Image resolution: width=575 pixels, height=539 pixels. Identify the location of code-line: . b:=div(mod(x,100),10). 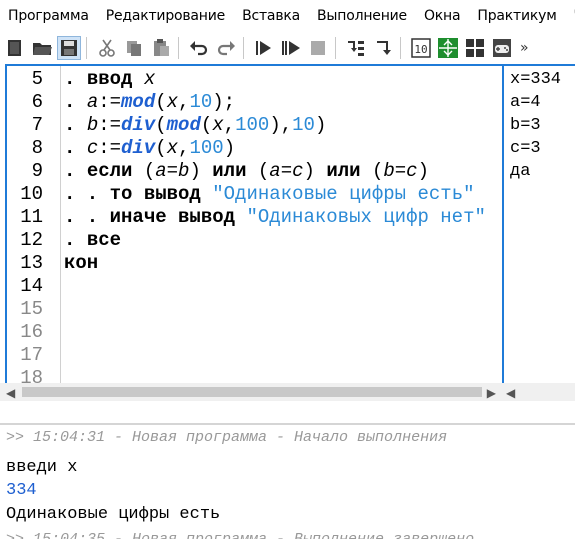
(195, 125).